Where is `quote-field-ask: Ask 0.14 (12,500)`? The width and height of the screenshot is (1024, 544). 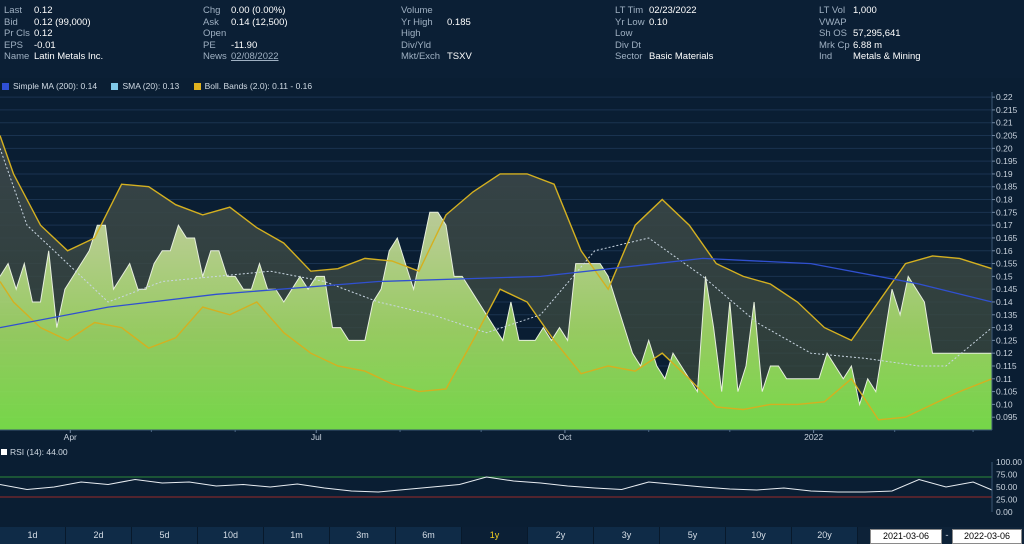
quote-field-ask: Ask 0.14 (12,500) is located at coordinates (245, 23).